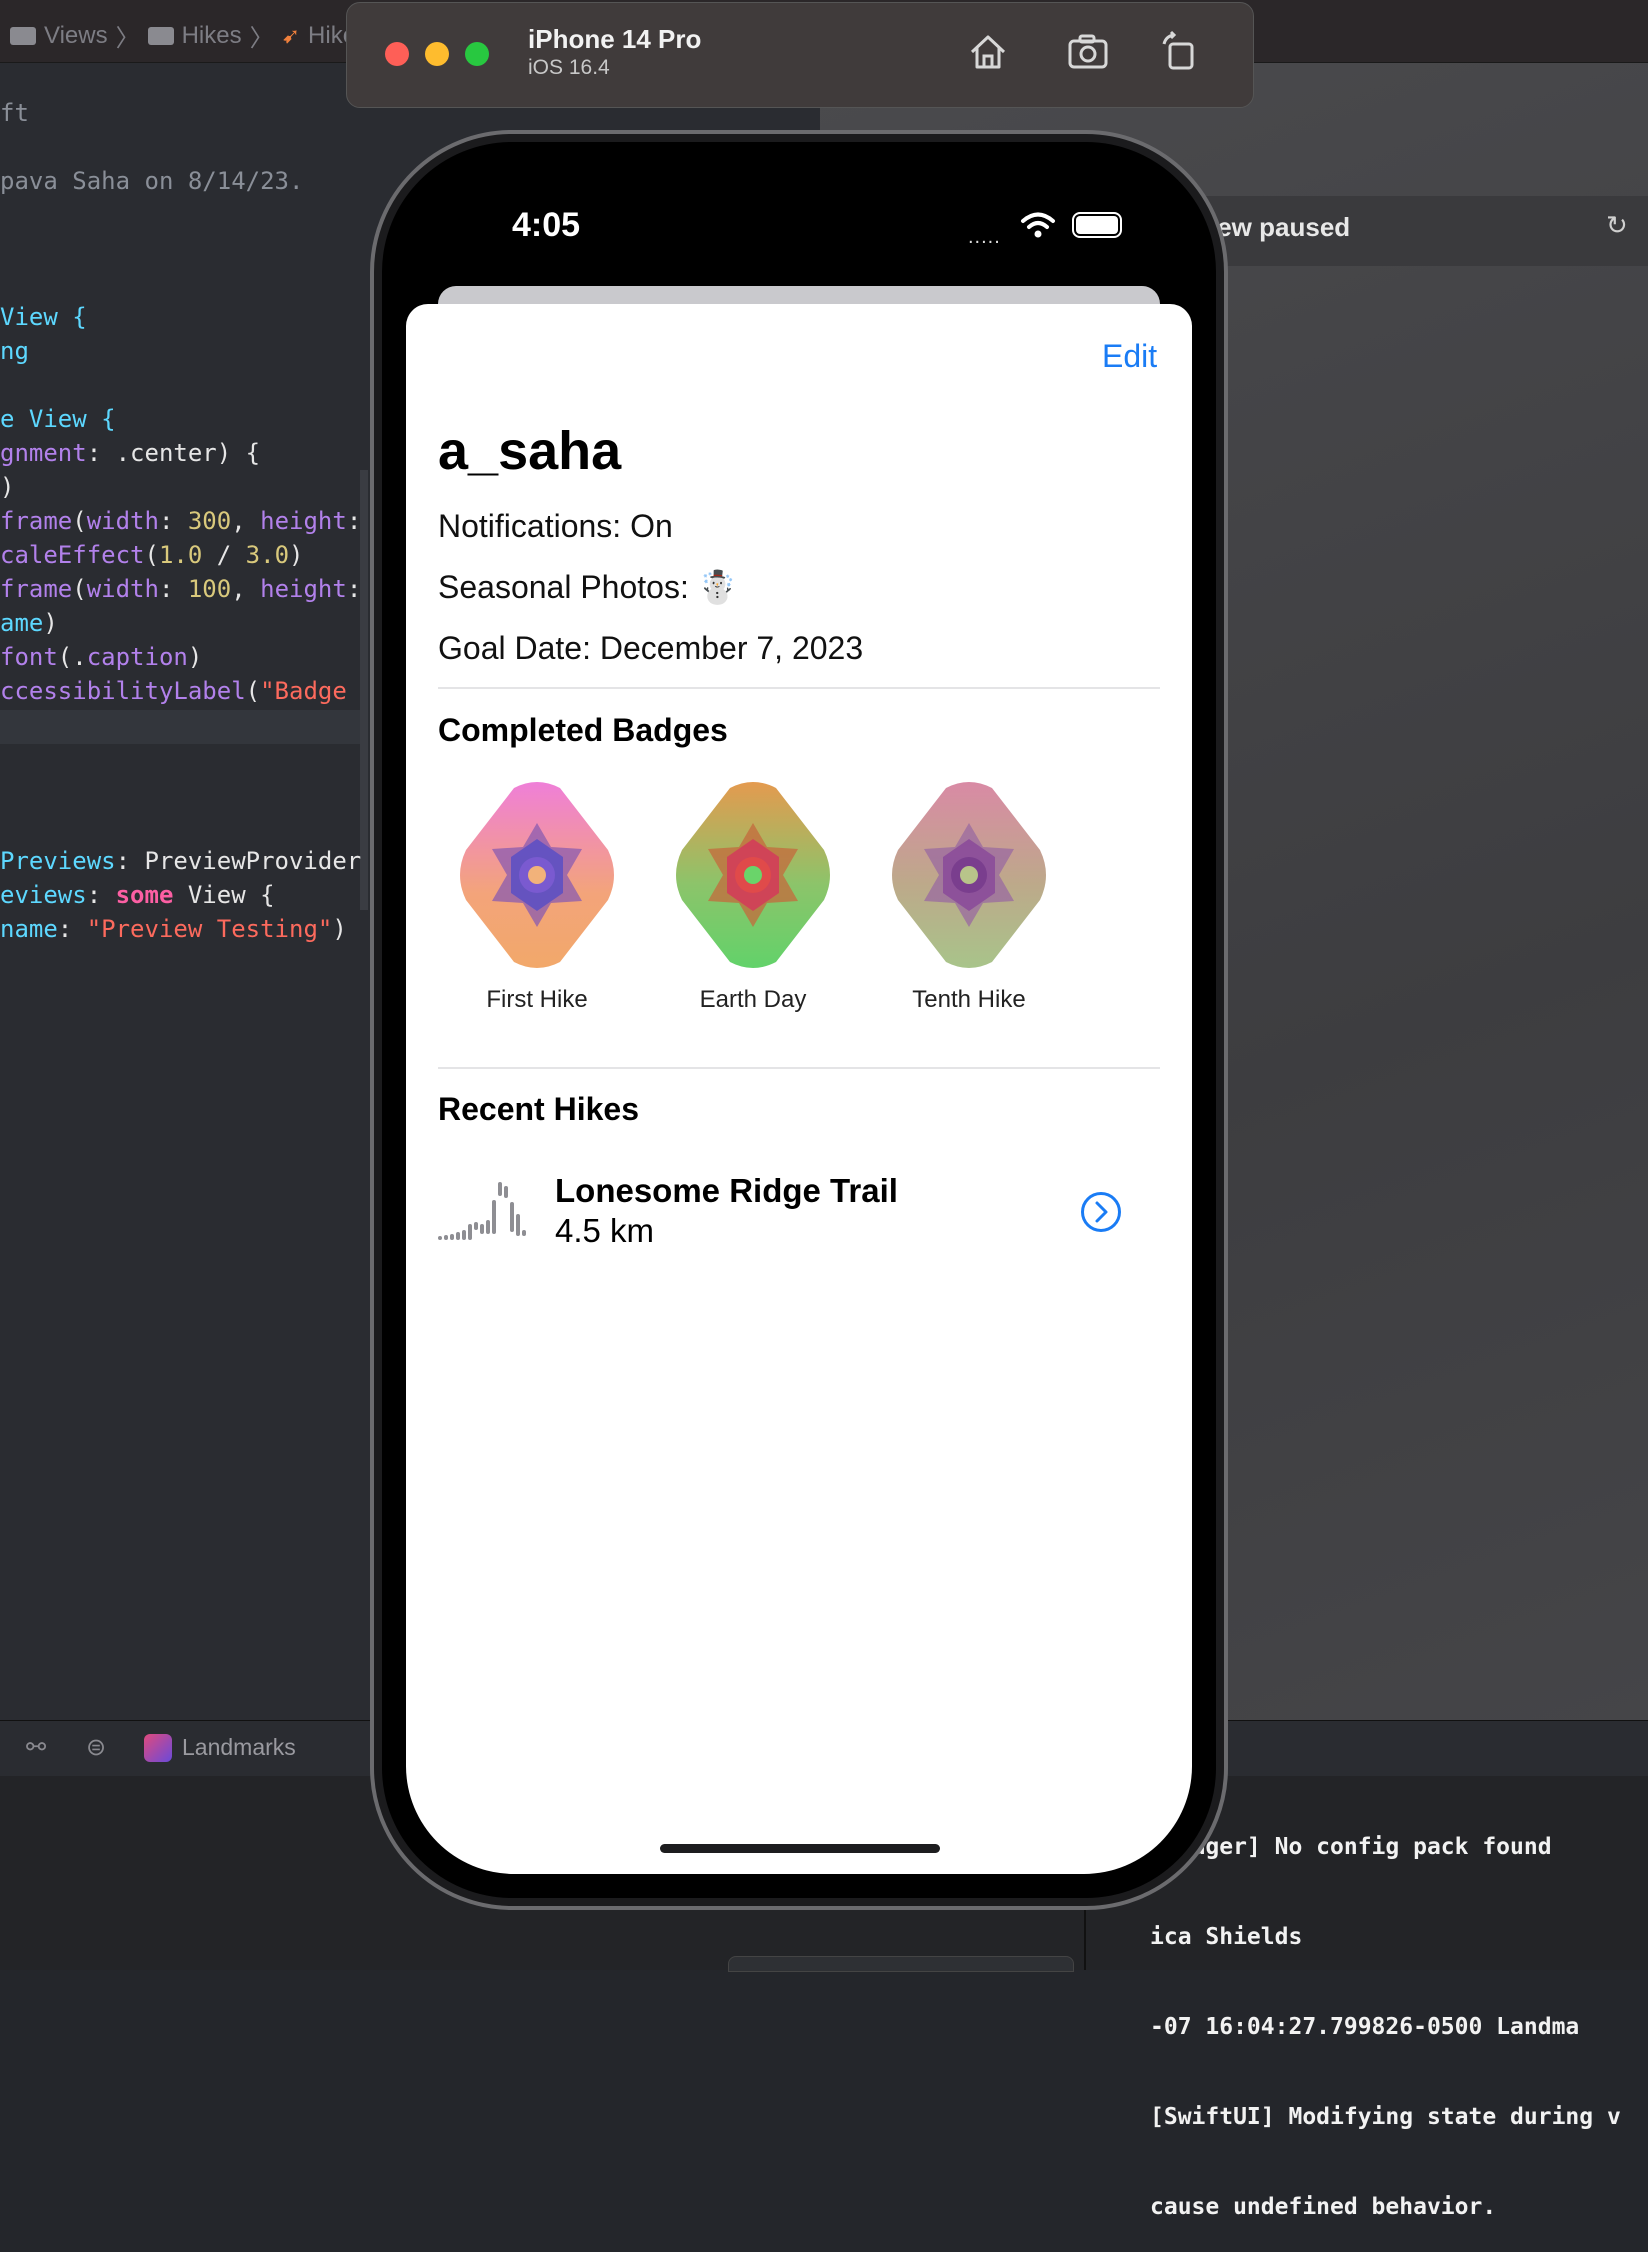  I want to click on close-window-button, so click(397, 54).